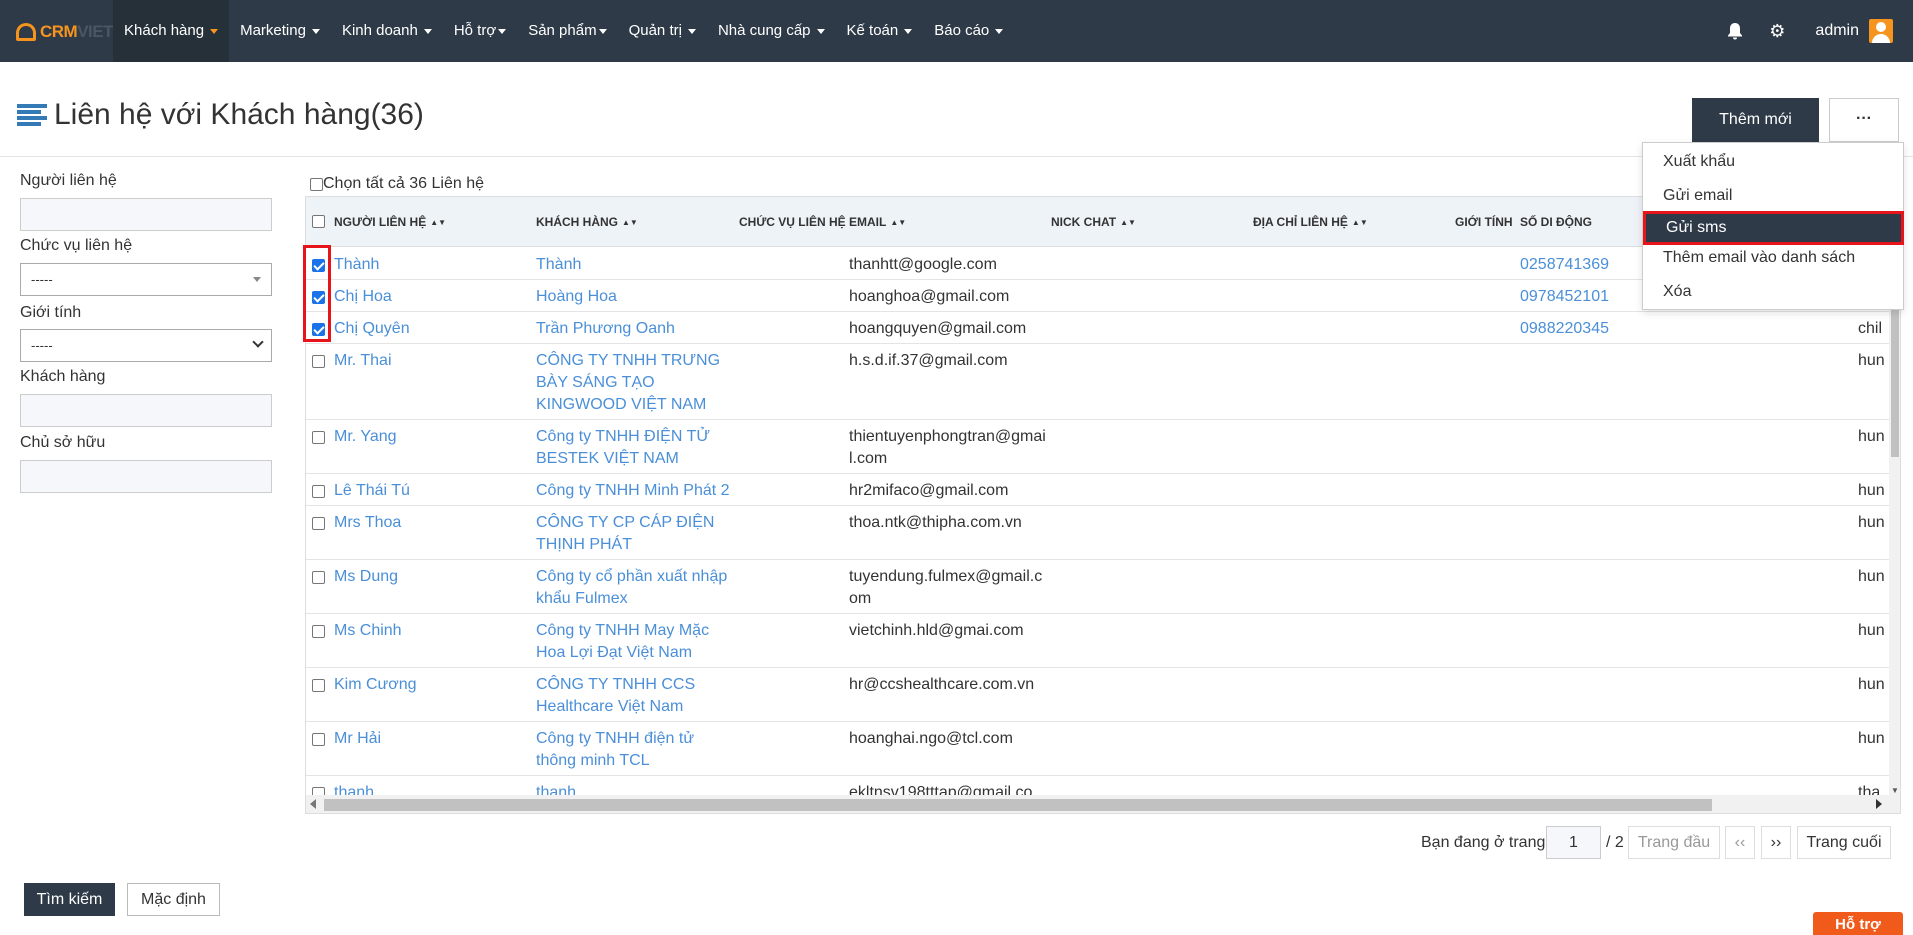  What do you see at coordinates (63, 376) in the screenshot?
I see `customer-filter-label: Khách hàng` at bounding box center [63, 376].